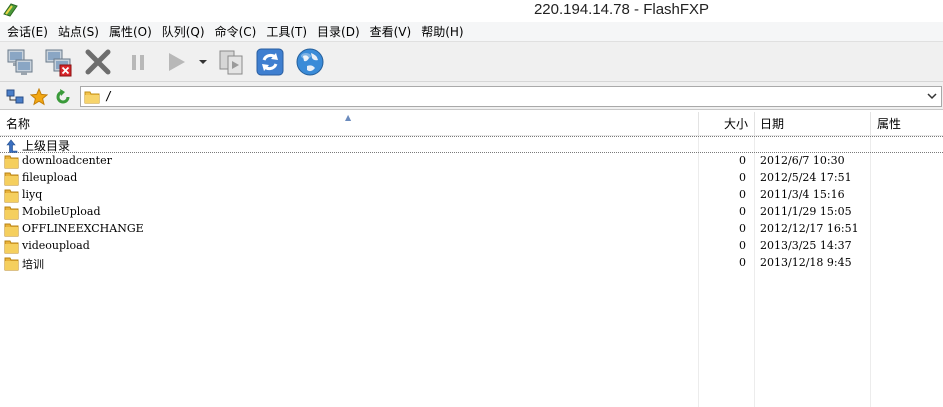 The image size is (943, 407). I want to click on window-title: 220.194.14.78 - FlashFXP, so click(621, 9).